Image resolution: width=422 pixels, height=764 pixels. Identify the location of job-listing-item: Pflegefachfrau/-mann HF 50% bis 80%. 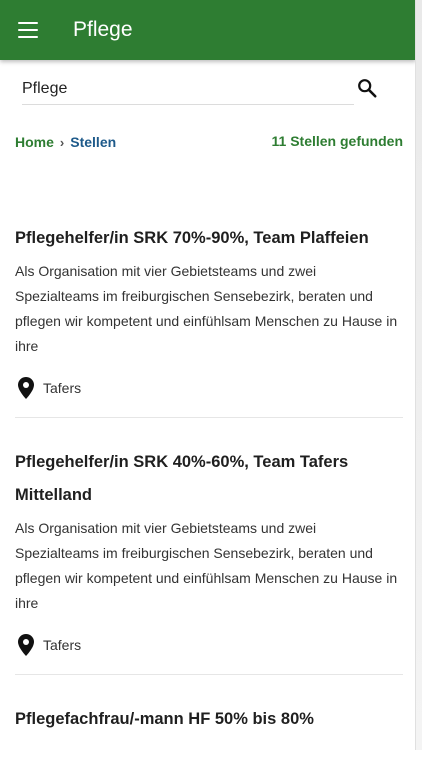
(209, 719).